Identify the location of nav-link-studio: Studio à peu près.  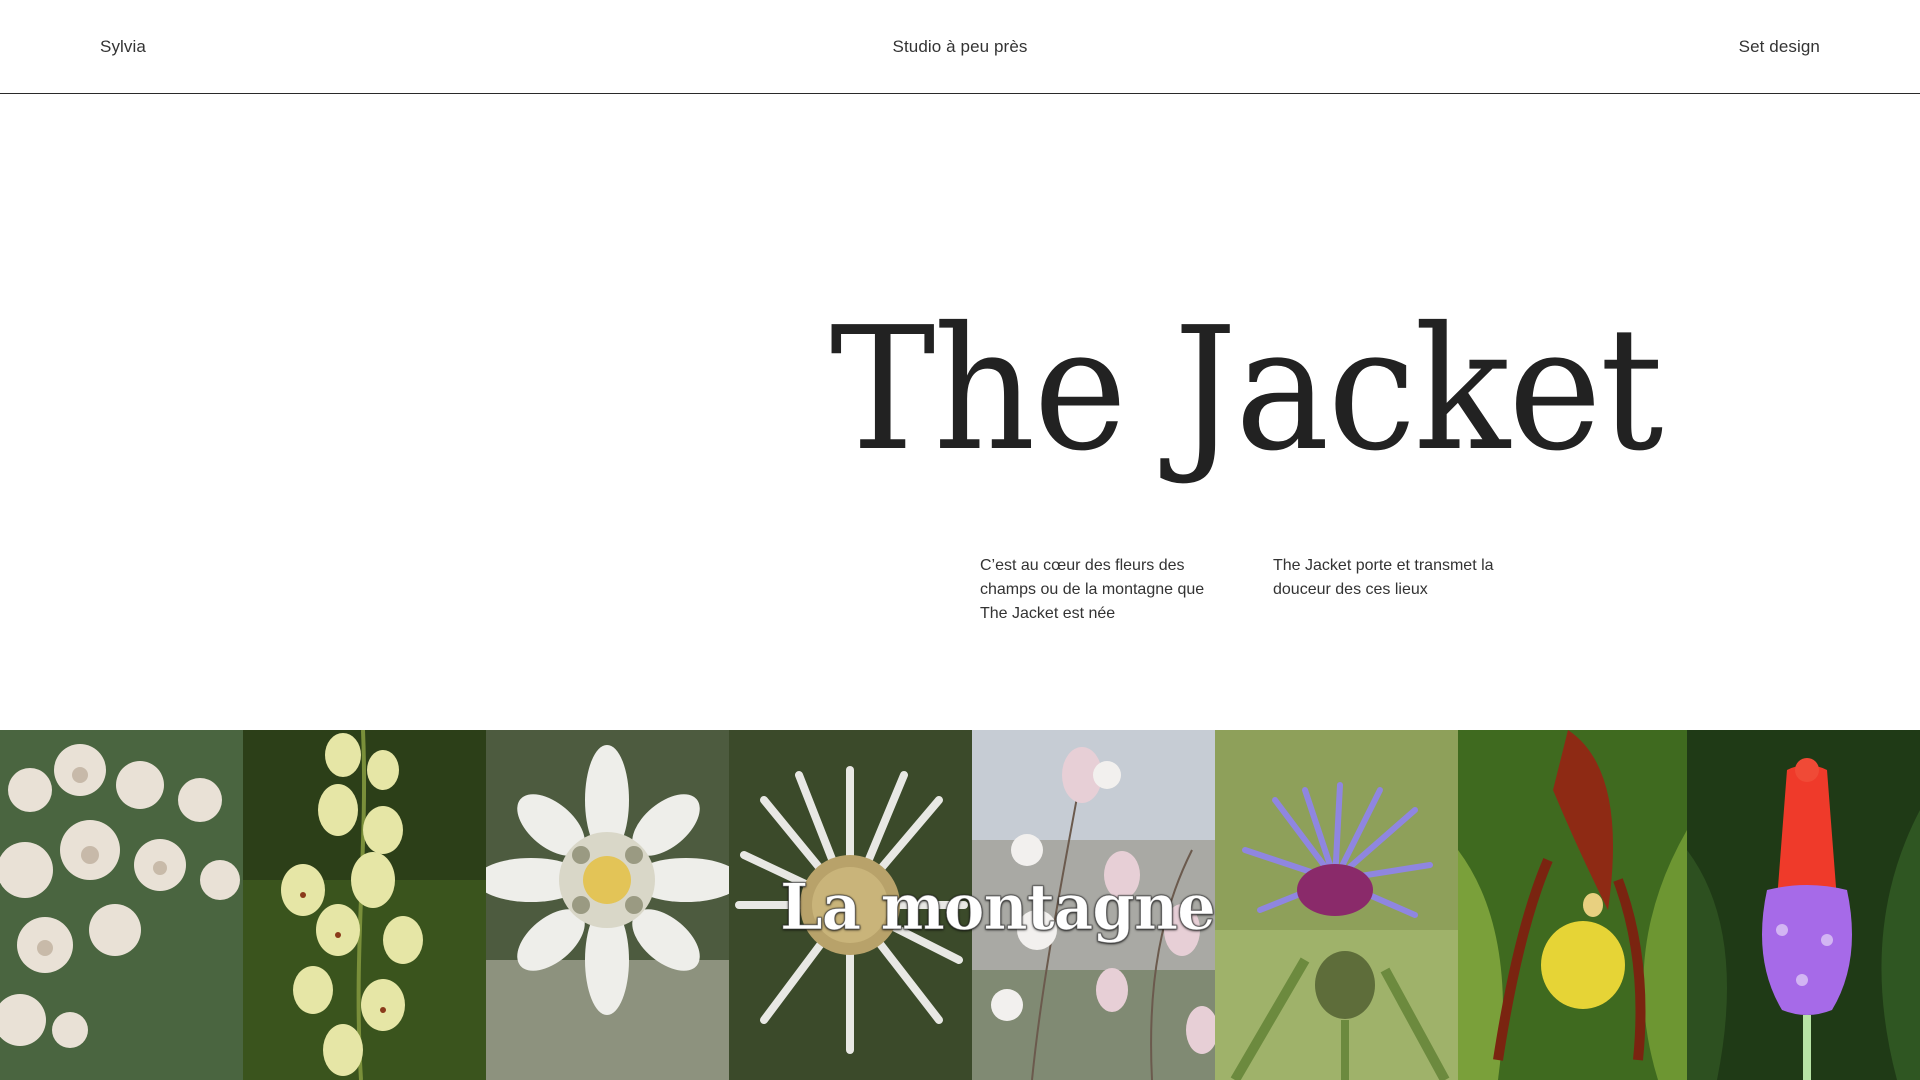
(960, 47).